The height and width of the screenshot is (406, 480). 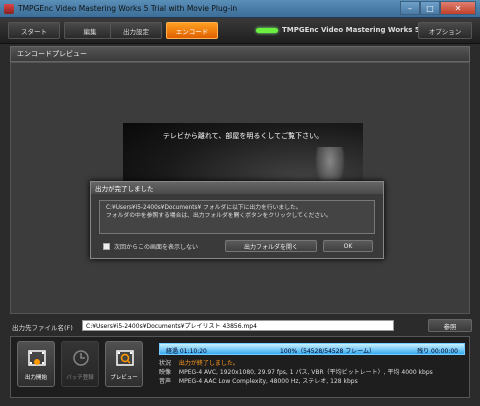 What do you see at coordinates (106, 246) in the screenshot?
I see `checkbox-icon` at bounding box center [106, 246].